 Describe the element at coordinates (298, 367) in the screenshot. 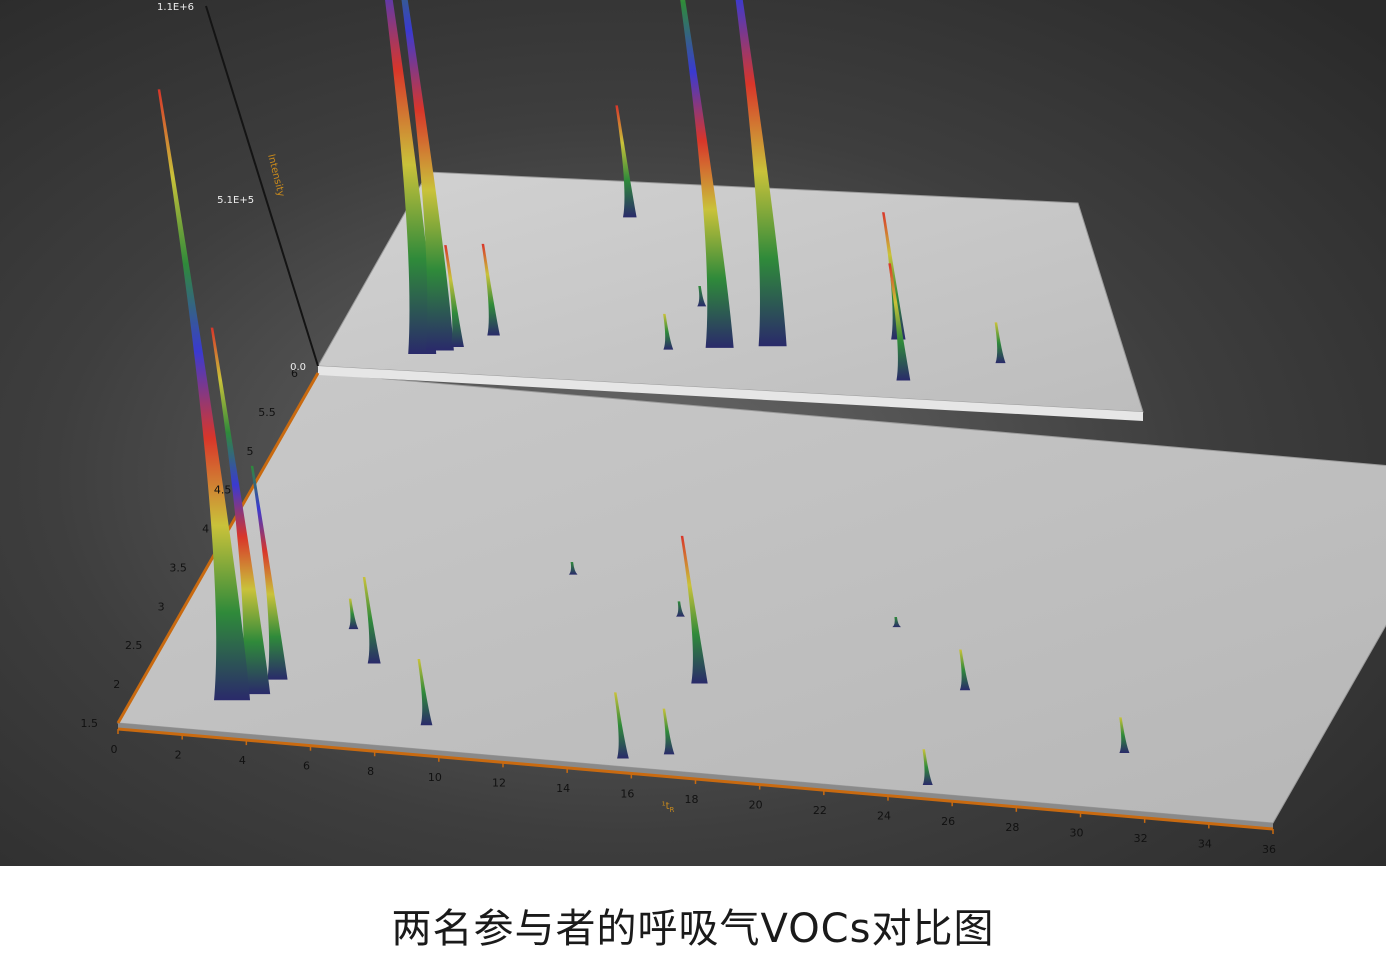

I see `z-tick-label: 0.0` at that location.